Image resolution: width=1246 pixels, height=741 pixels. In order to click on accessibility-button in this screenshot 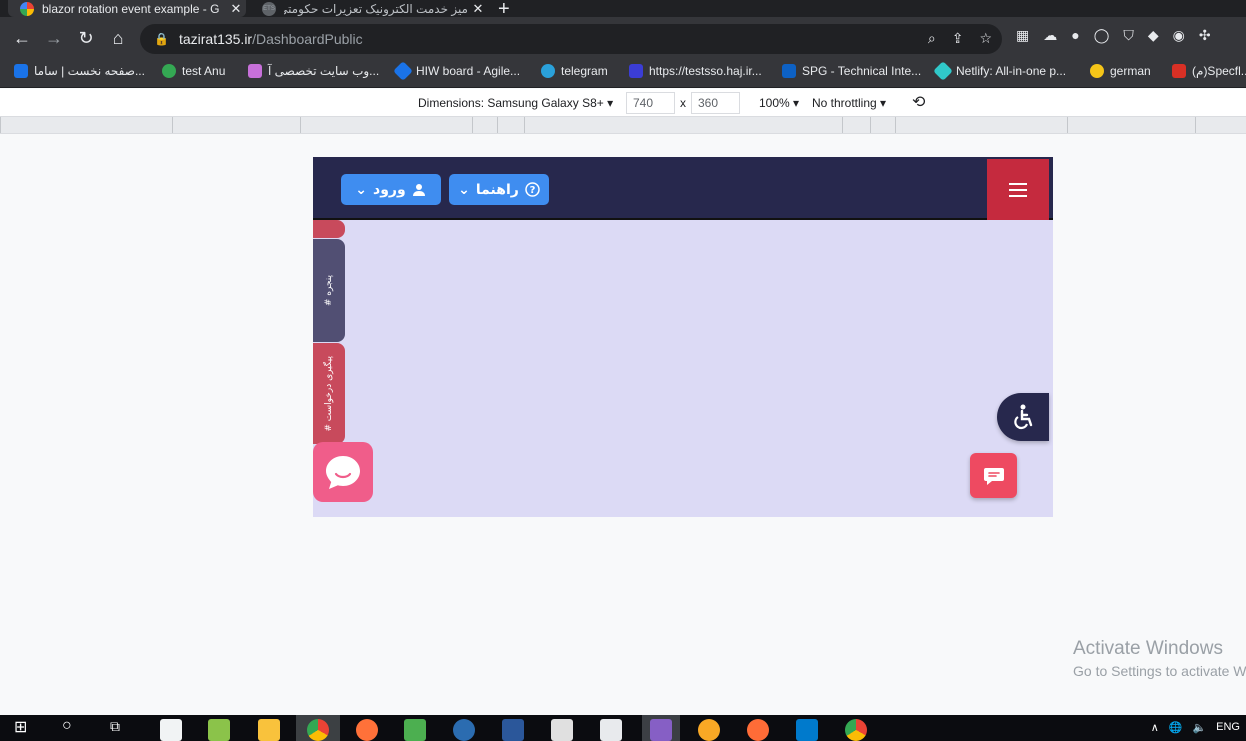, I will do `click(1023, 417)`.